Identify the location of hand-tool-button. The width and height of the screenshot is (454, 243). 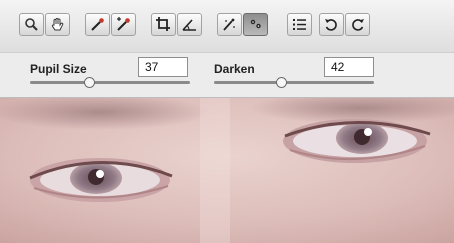
(57, 24).